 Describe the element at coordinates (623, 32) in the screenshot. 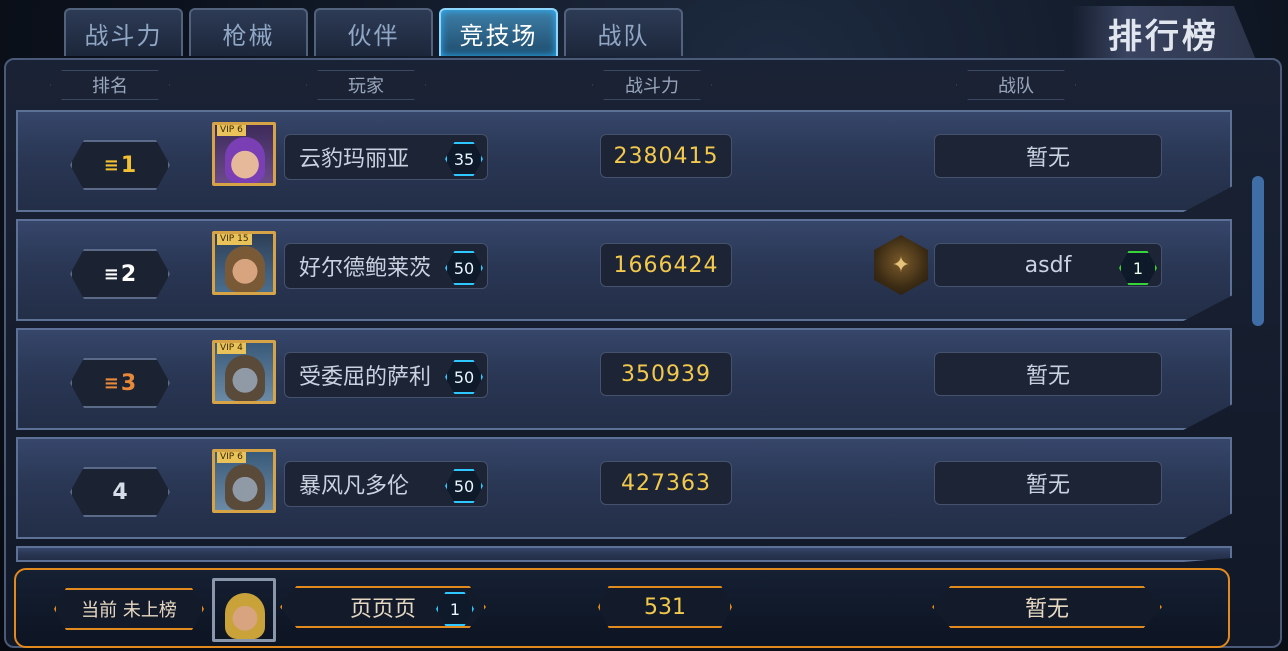

I see `tab-team: 战队` at that location.